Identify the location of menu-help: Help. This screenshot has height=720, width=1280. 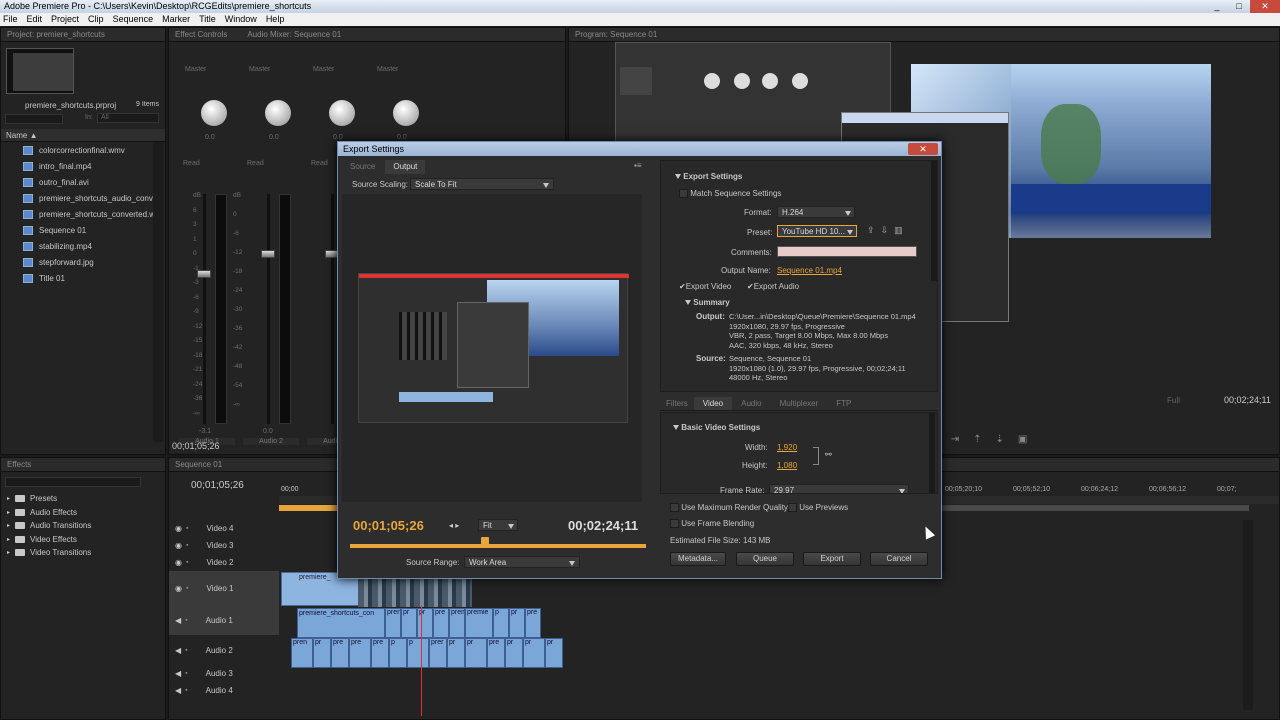
(275, 19).